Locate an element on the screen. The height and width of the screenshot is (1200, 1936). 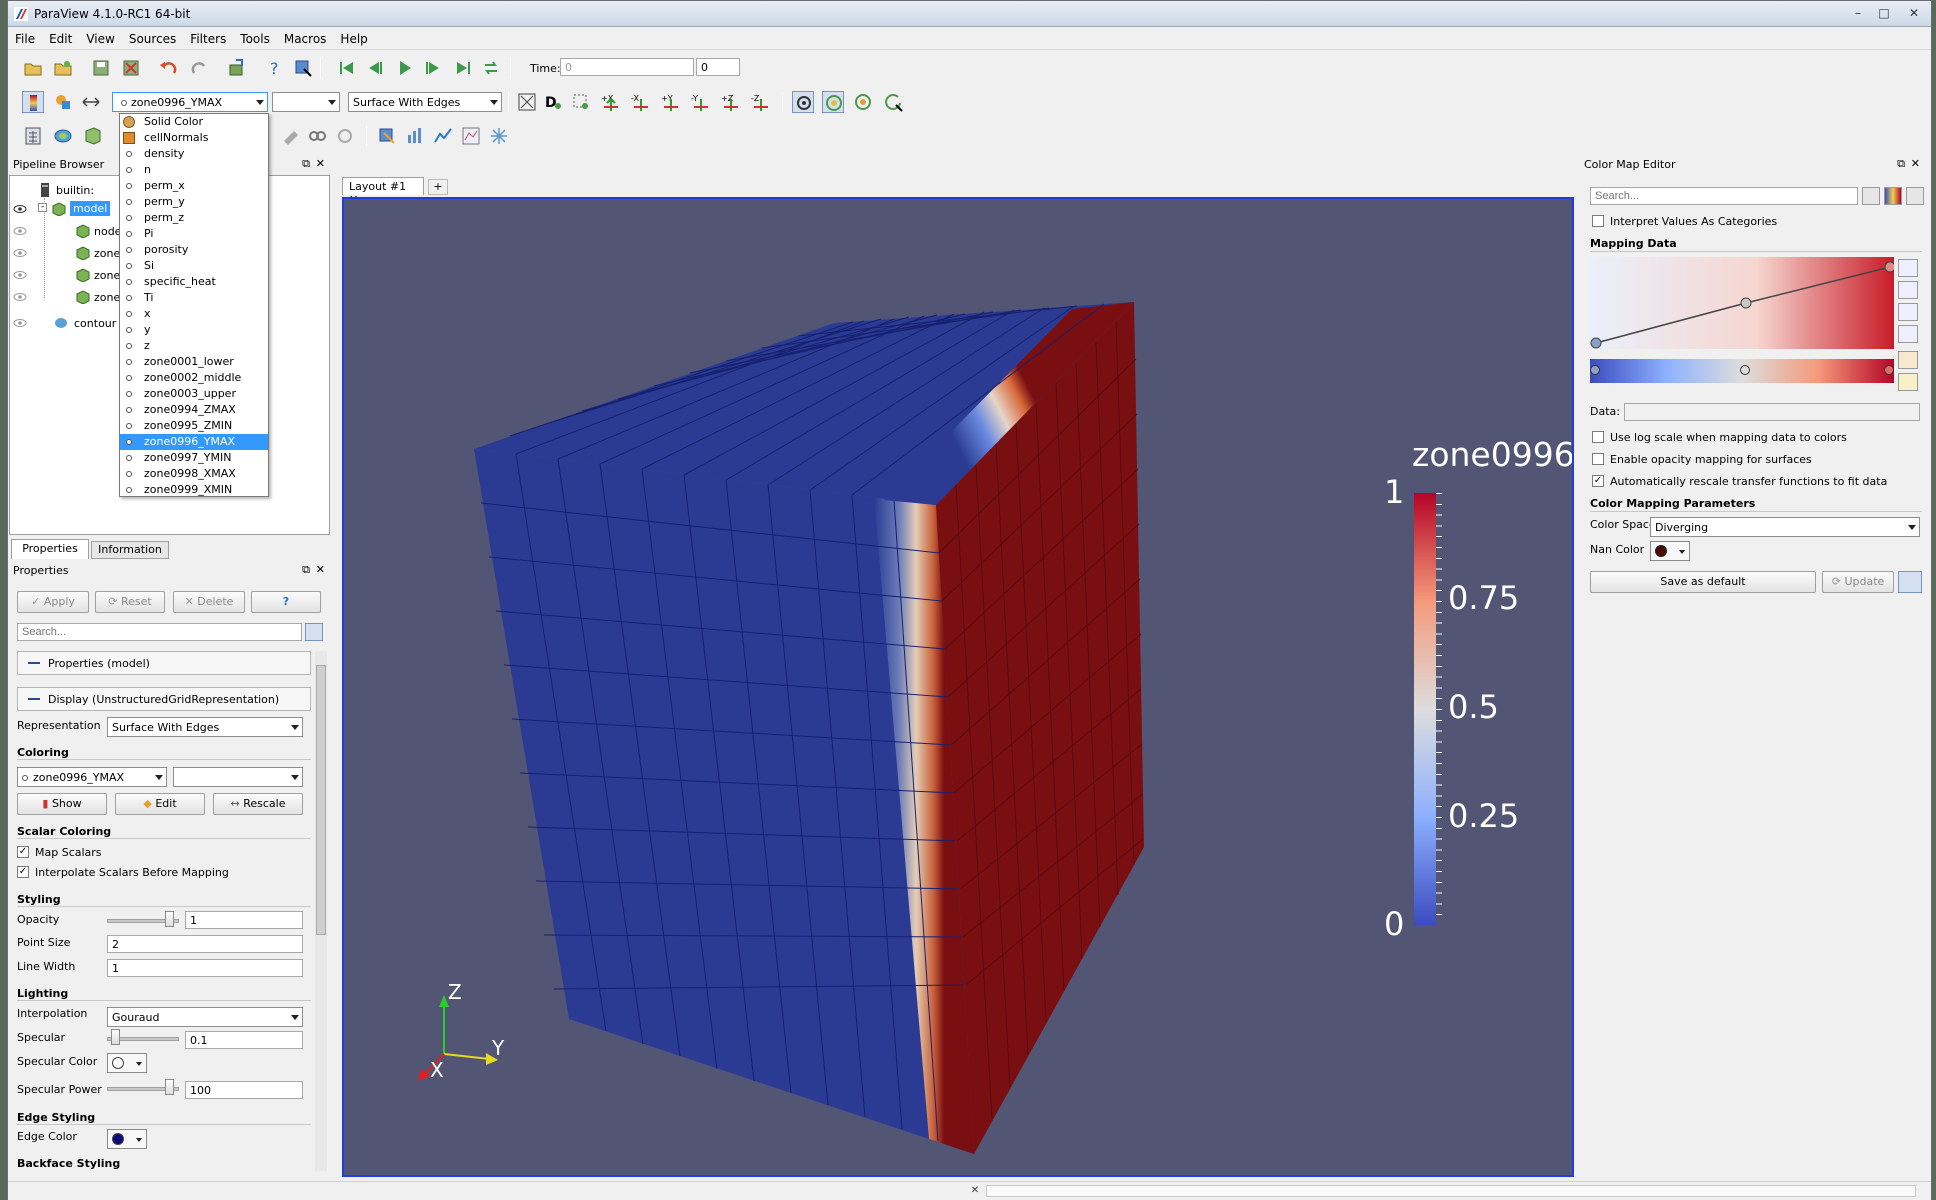
specular-power-slider-handle is located at coordinates (169, 1087).